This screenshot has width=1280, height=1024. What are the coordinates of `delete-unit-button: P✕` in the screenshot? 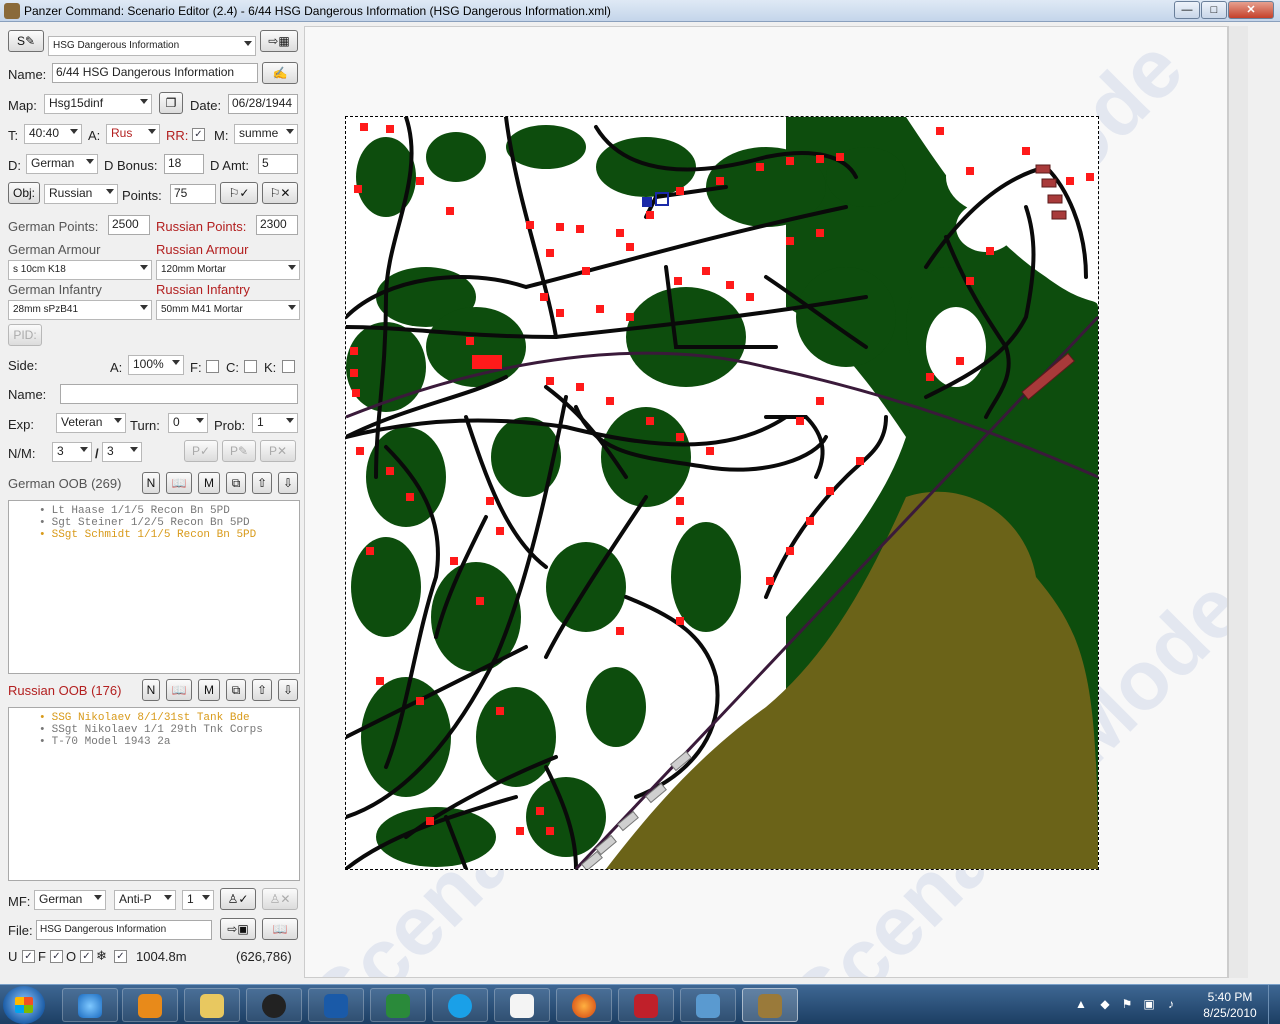 It's located at (278, 451).